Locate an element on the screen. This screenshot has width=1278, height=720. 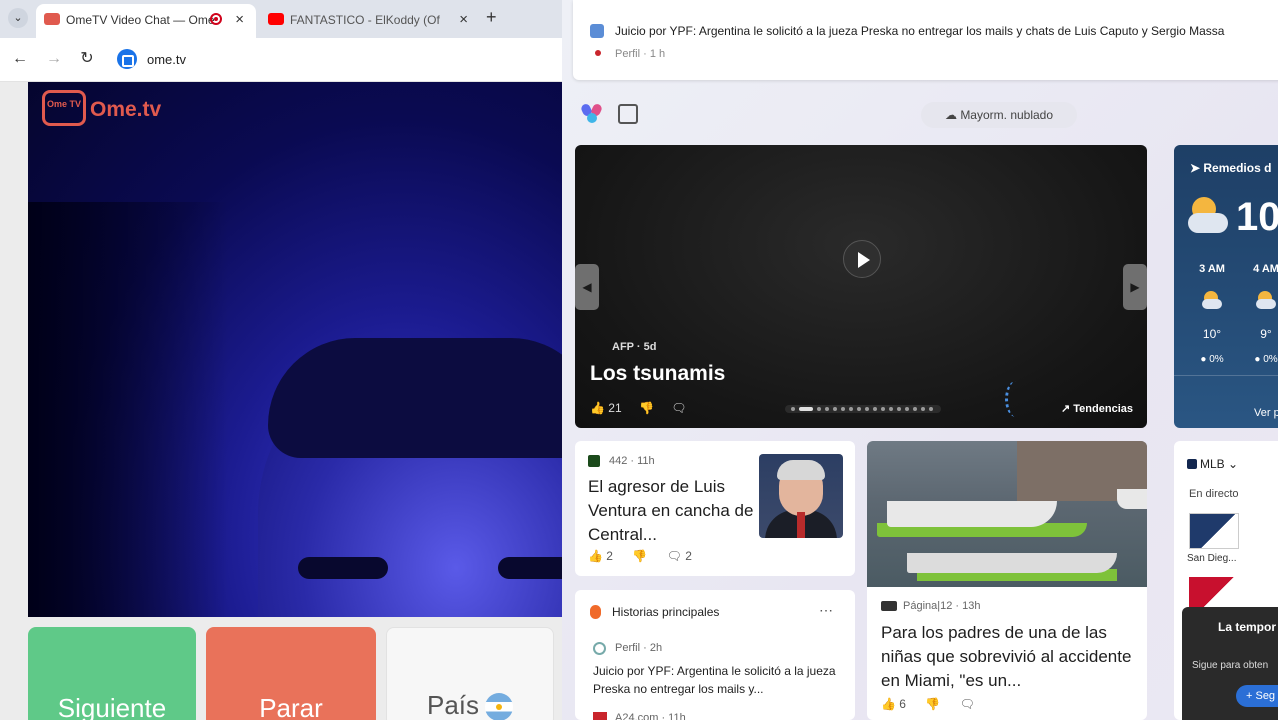
location-name: Remedios d is located at coordinates (1237, 168).